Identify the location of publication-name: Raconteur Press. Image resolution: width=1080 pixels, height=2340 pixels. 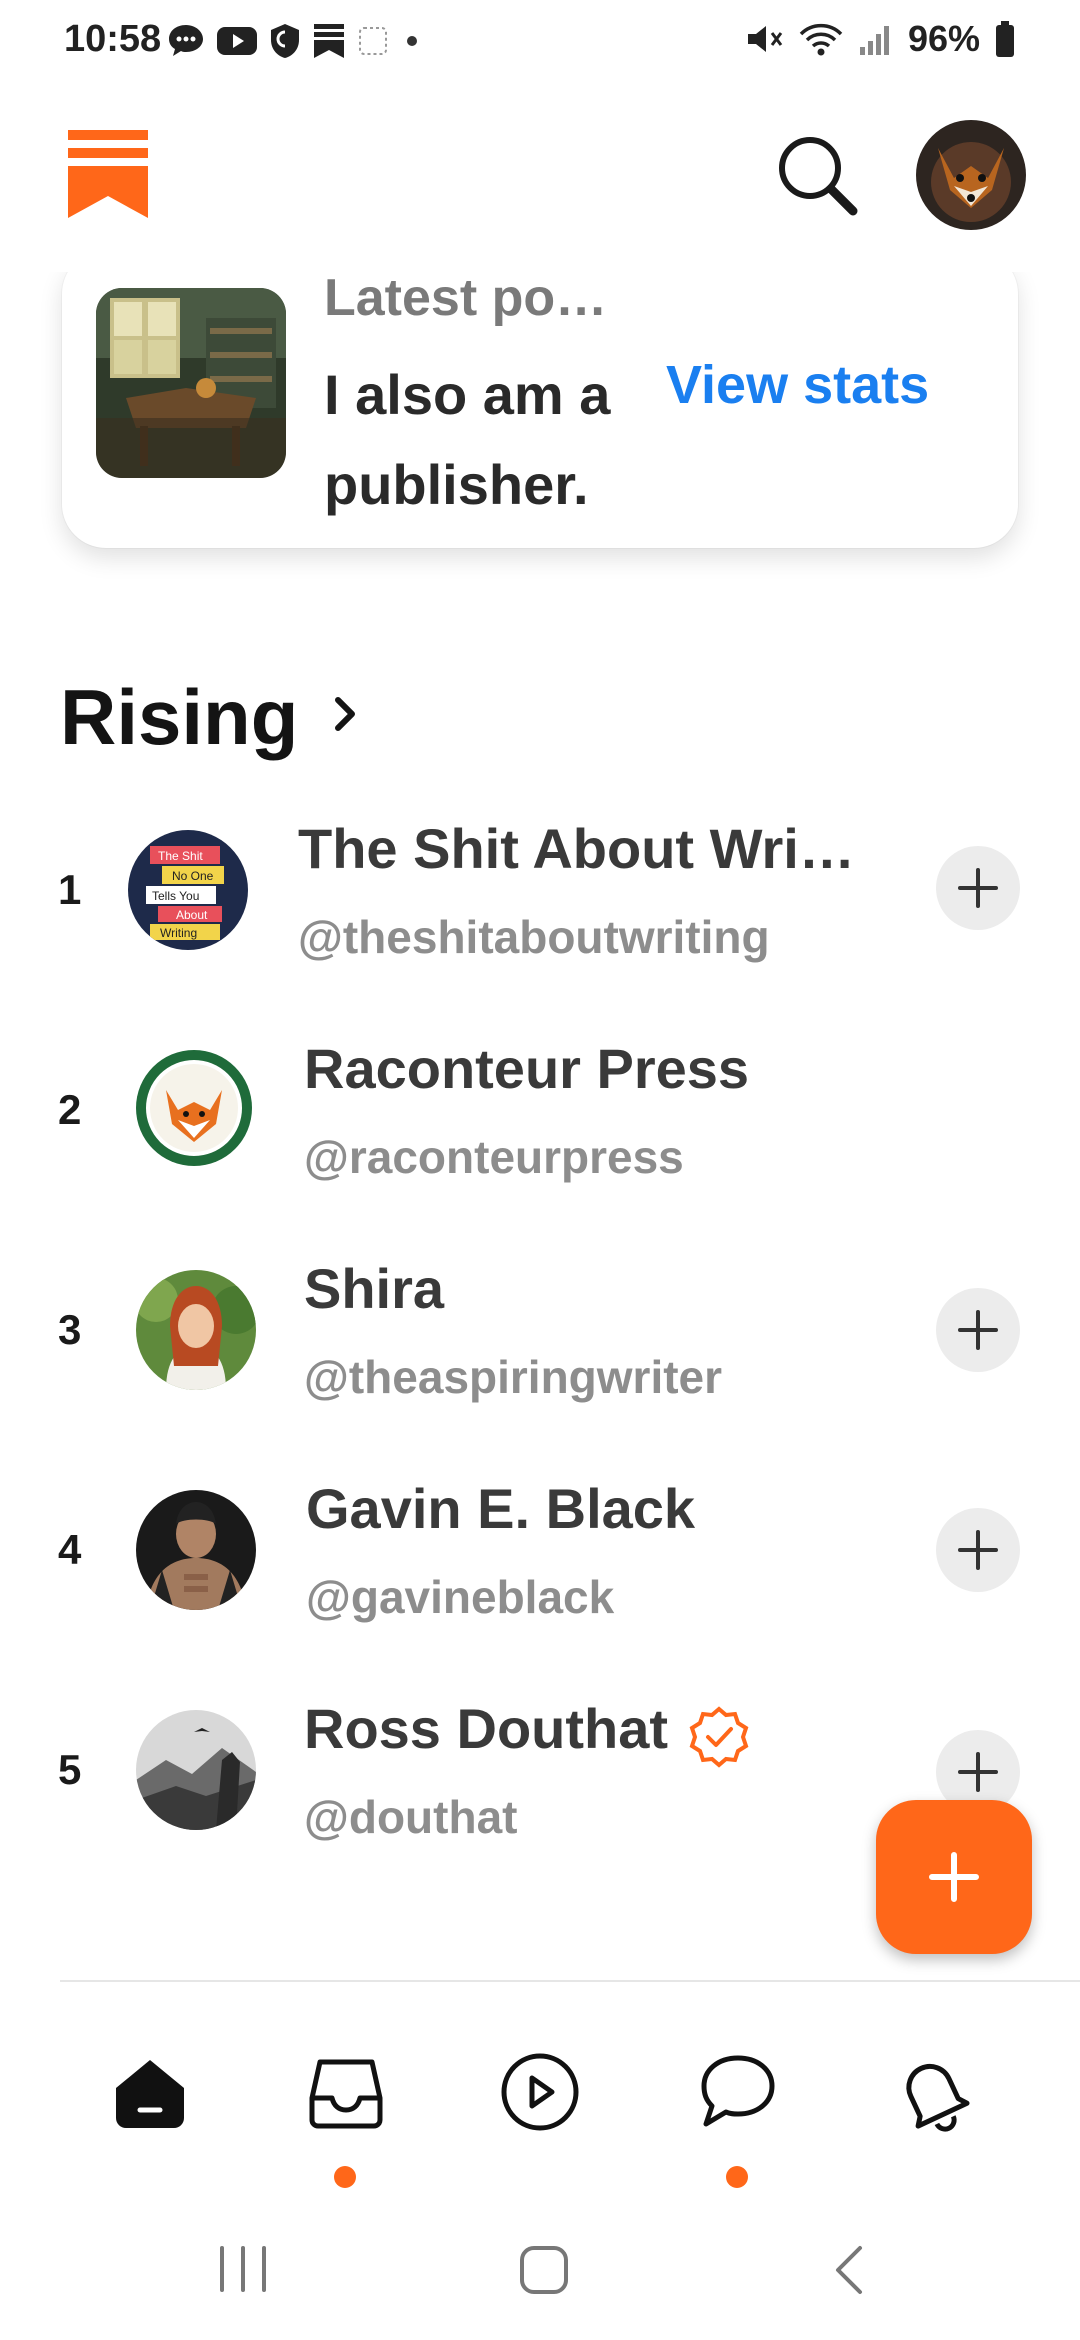
(526, 1068).